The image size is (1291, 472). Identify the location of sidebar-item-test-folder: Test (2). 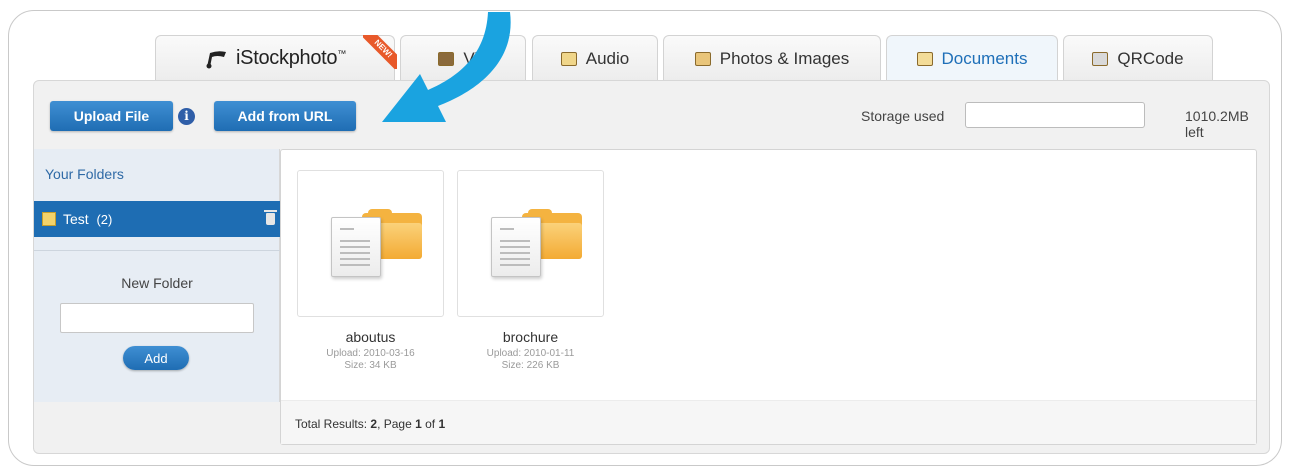
(164, 219).